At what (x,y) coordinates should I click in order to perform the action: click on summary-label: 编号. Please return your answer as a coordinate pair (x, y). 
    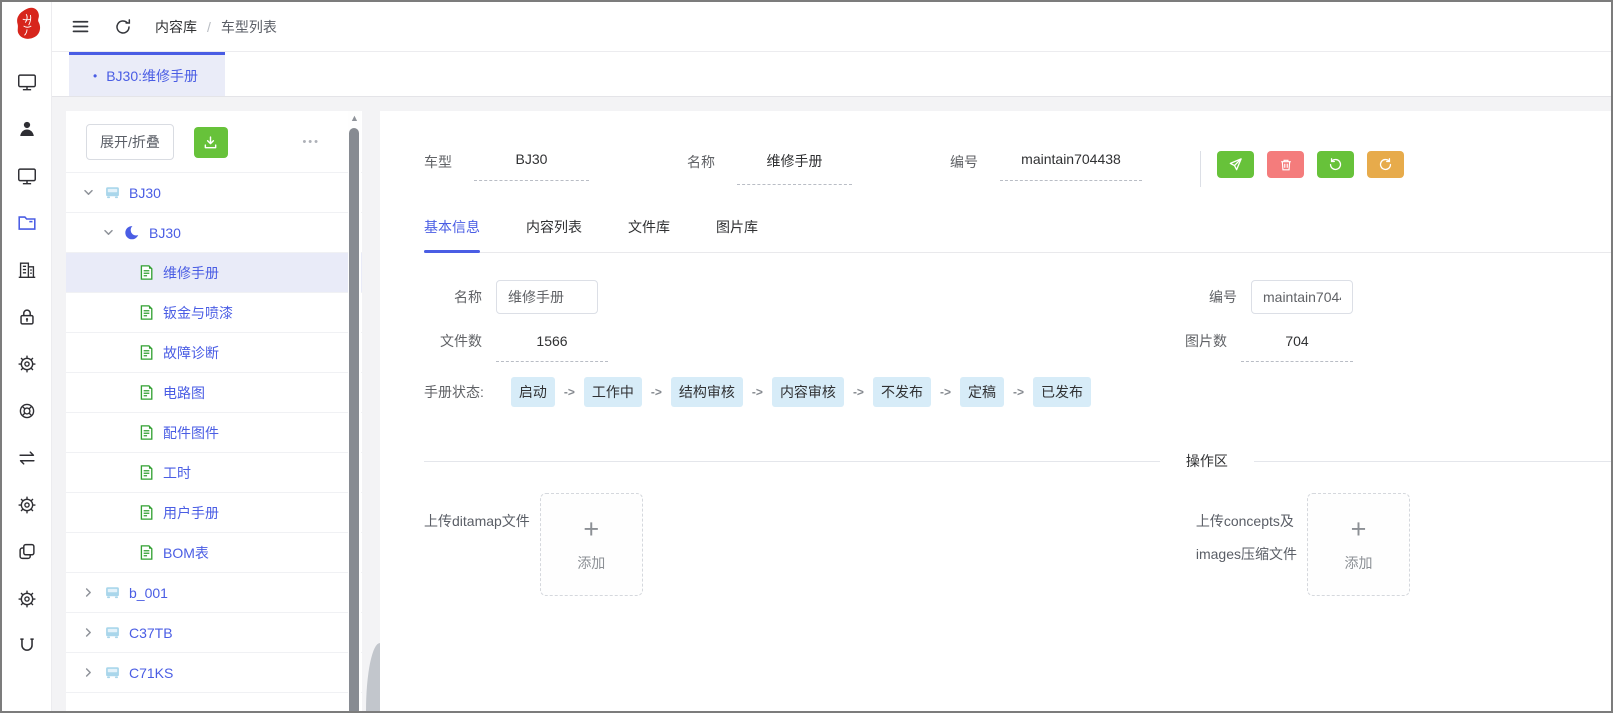
    Looking at the image, I should click on (964, 162).